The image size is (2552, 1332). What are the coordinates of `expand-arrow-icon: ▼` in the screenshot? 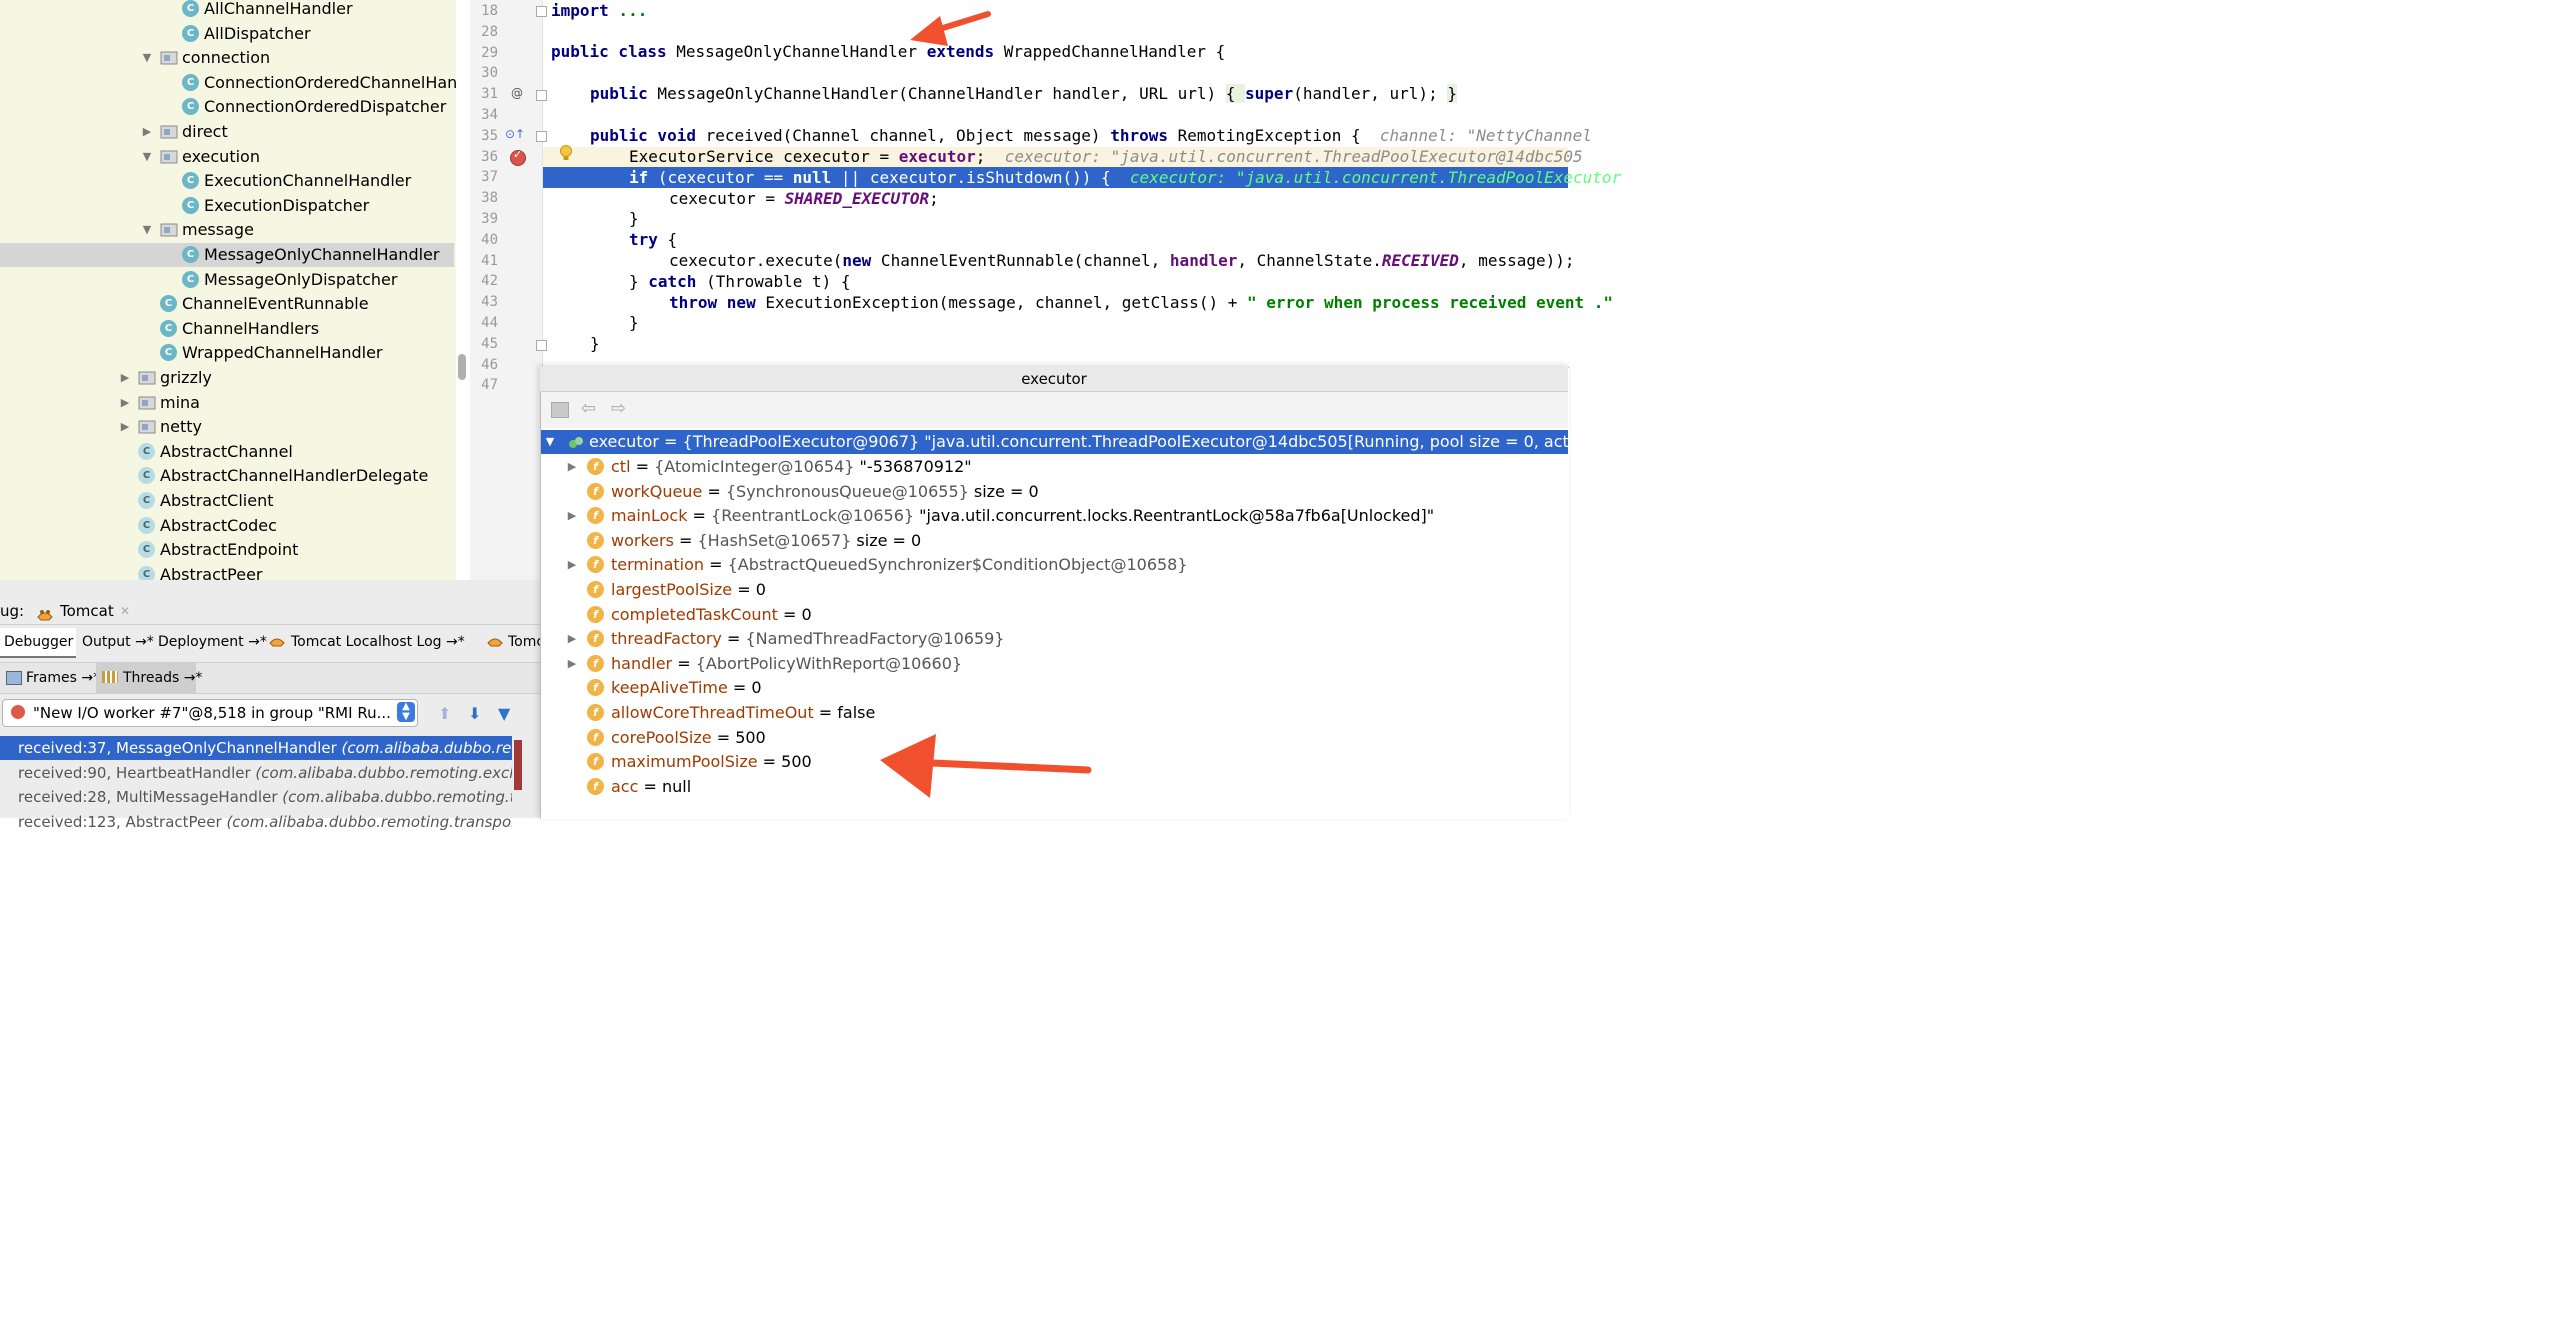 It's located at (550, 442).